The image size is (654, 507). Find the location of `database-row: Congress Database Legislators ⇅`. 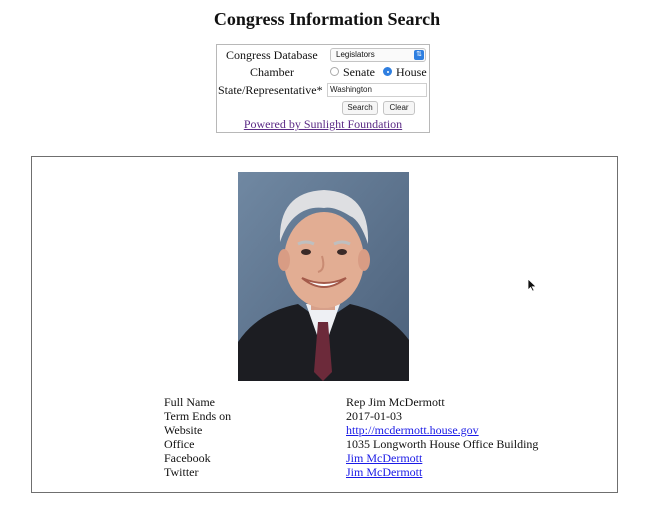

database-row: Congress Database Legislators ⇅ is located at coordinates (323, 55).